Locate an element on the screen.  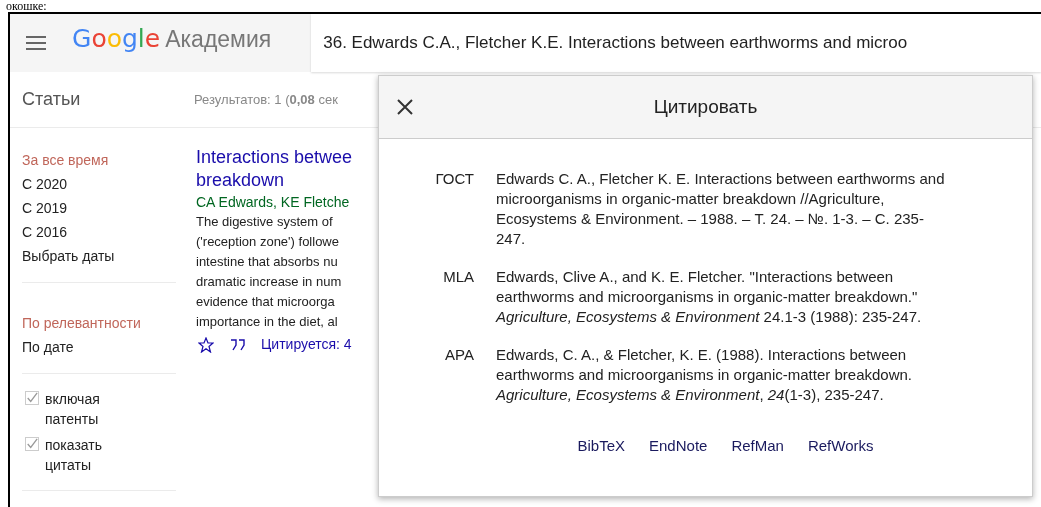
logo-text: Академия is located at coordinates (218, 40).